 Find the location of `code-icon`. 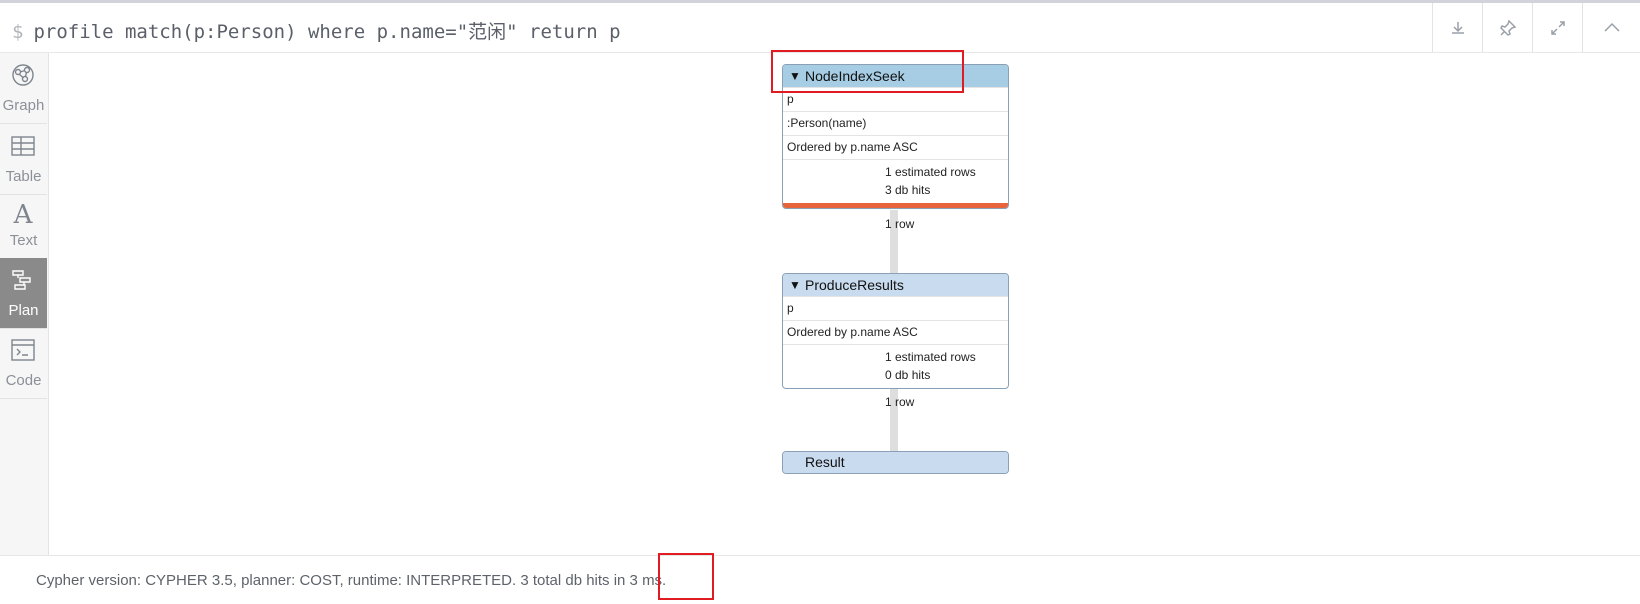

code-icon is located at coordinates (23, 350).